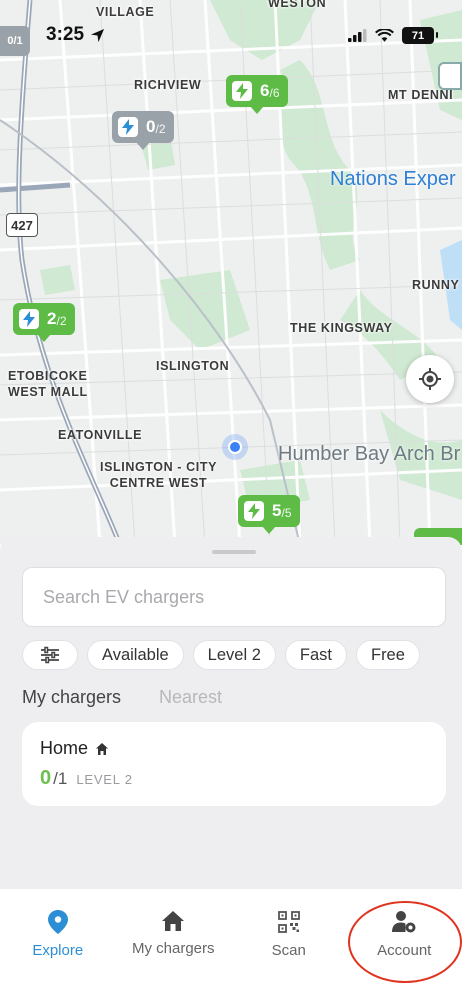 This screenshot has width=462, height=984. What do you see at coordinates (288, 950) in the screenshot?
I see `tab-label: Scan` at bounding box center [288, 950].